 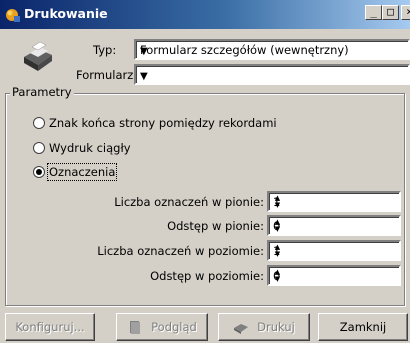 I want to click on parametry-title: Parametry, so click(x=42, y=92).